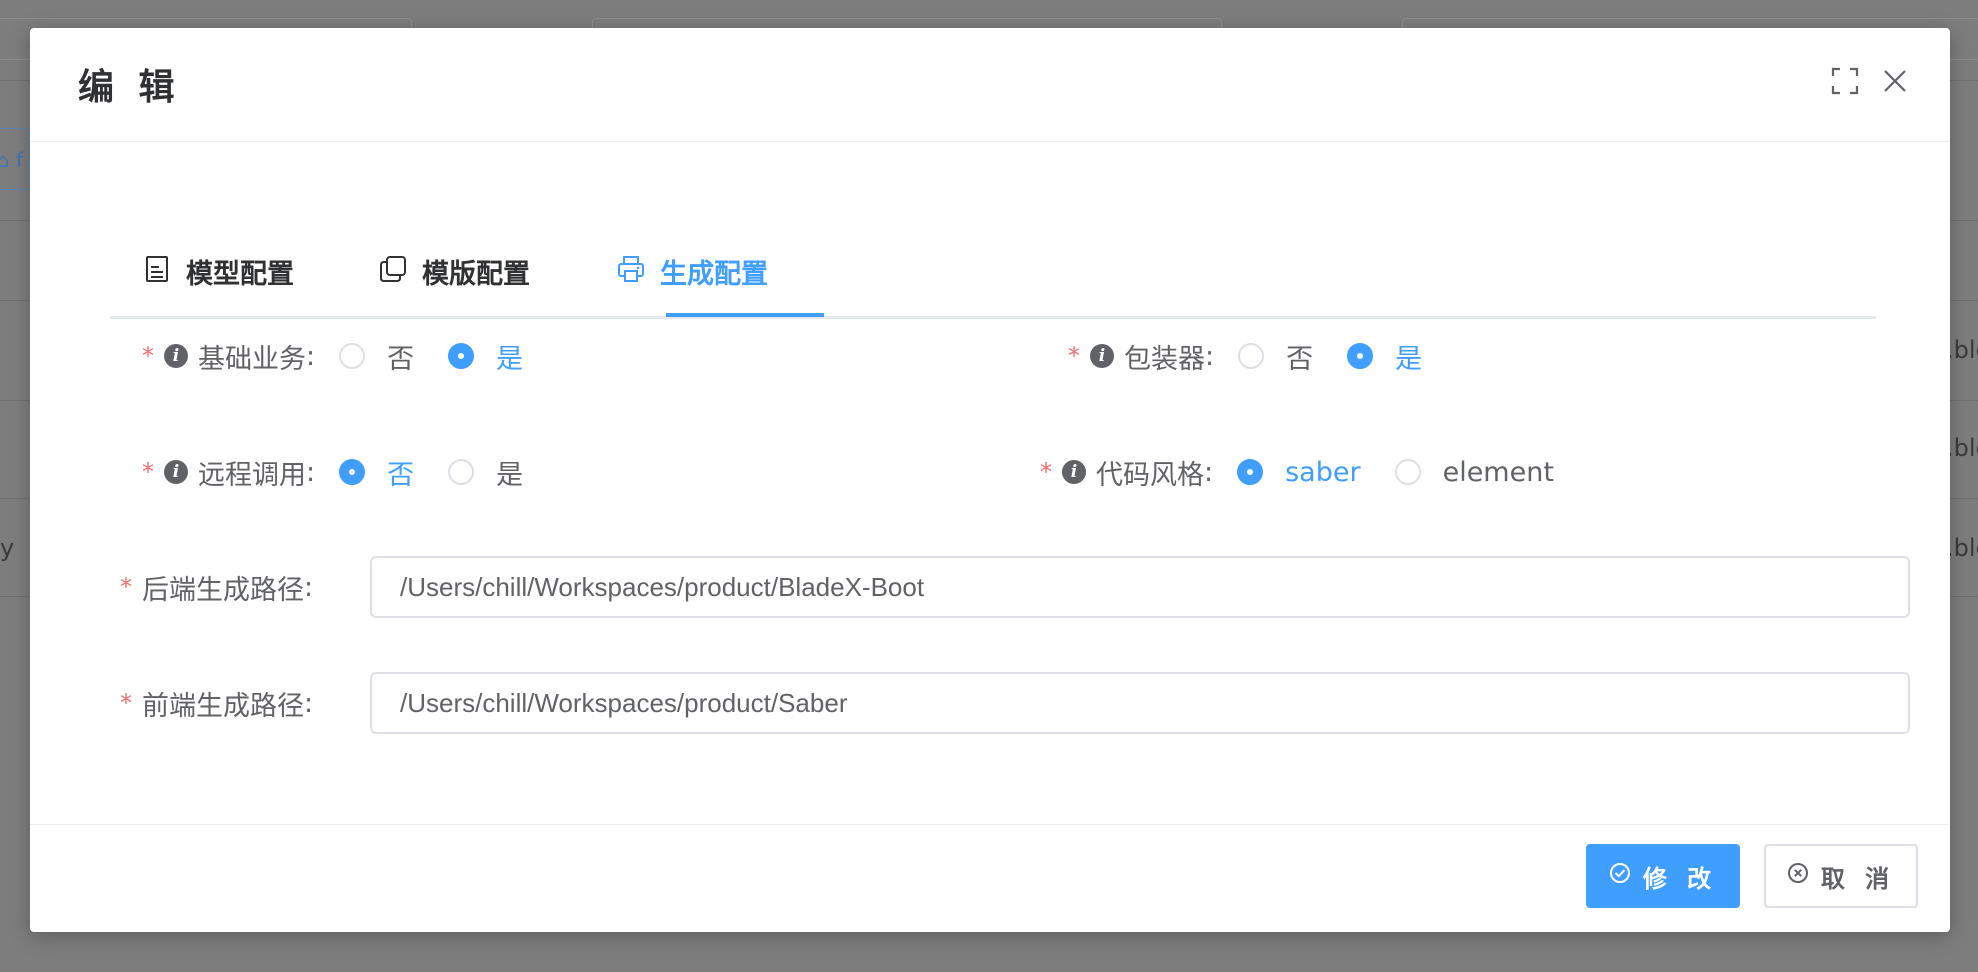 The height and width of the screenshot is (972, 1978). Describe the element at coordinates (485, 472) in the screenshot. I see `radio-remote-call-yes: 是` at that location.